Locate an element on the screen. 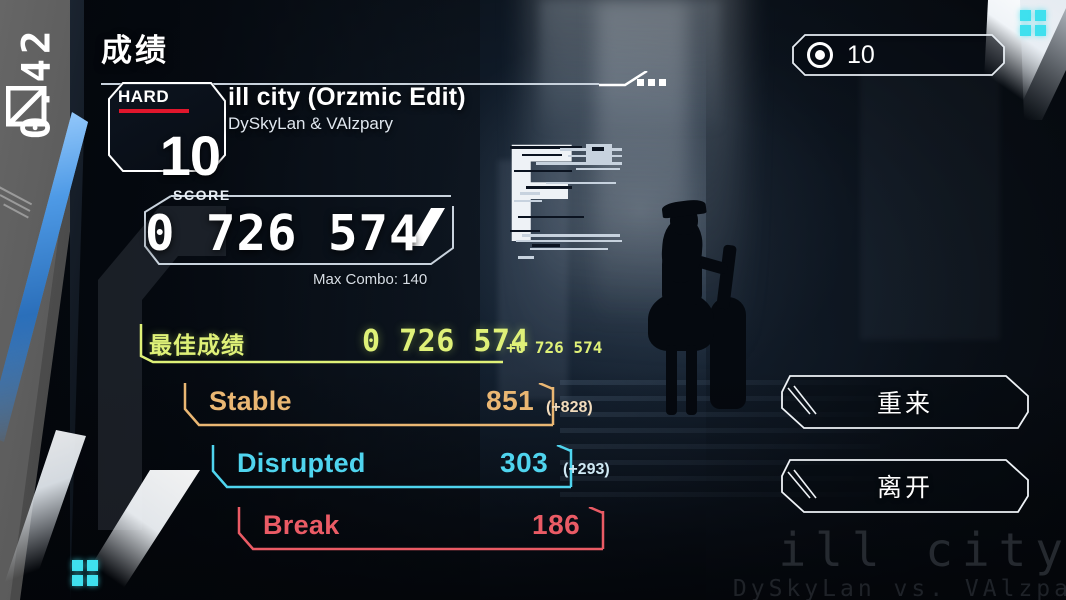 Image resolution: width=1066 pixels, height=600 pixels. judgement-name-disrupted: Disrupted is located at coordinates (301, 463).